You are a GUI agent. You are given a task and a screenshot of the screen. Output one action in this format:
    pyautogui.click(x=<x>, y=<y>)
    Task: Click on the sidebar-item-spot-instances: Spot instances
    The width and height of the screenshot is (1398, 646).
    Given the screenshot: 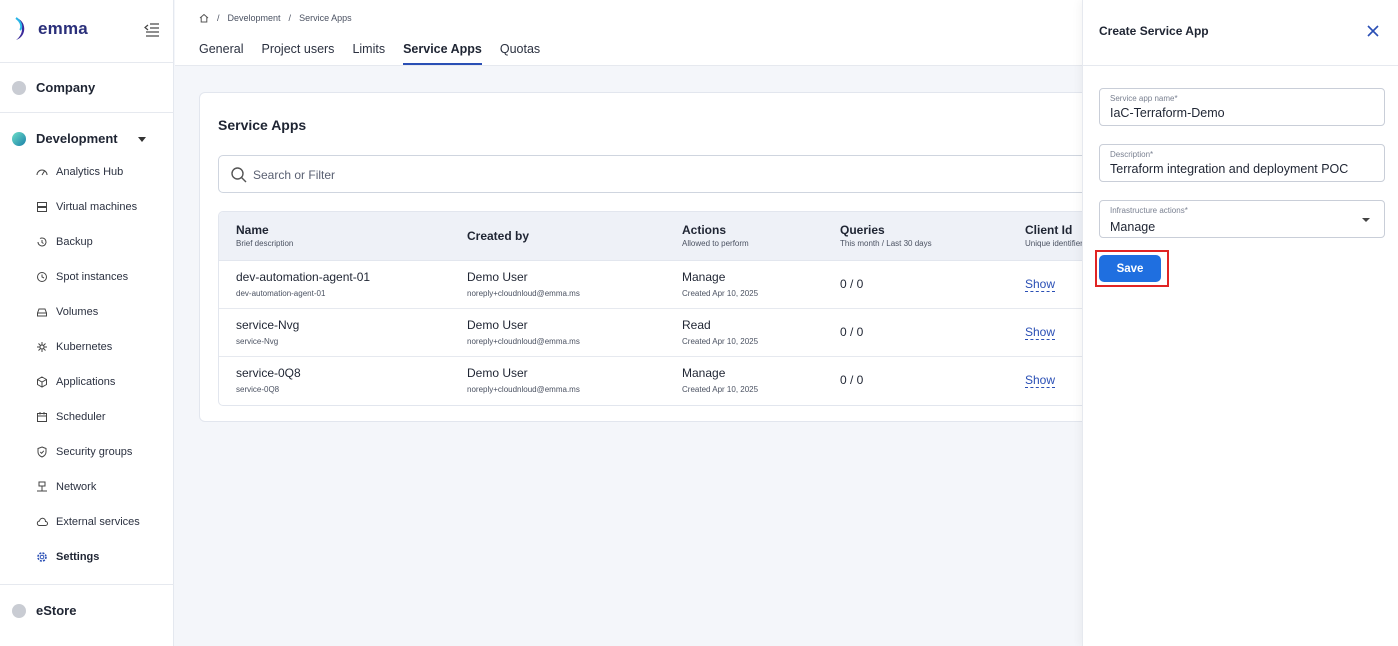 What is the action you would take?
    pyautogui.click(x=82, y=277)
    